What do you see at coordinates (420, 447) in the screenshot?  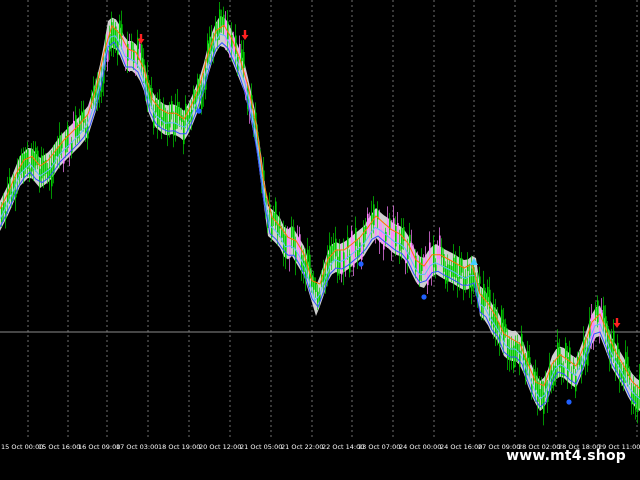 I see `time-axis-label: 24 Oct 00:00` at bounding box center [420, 447].